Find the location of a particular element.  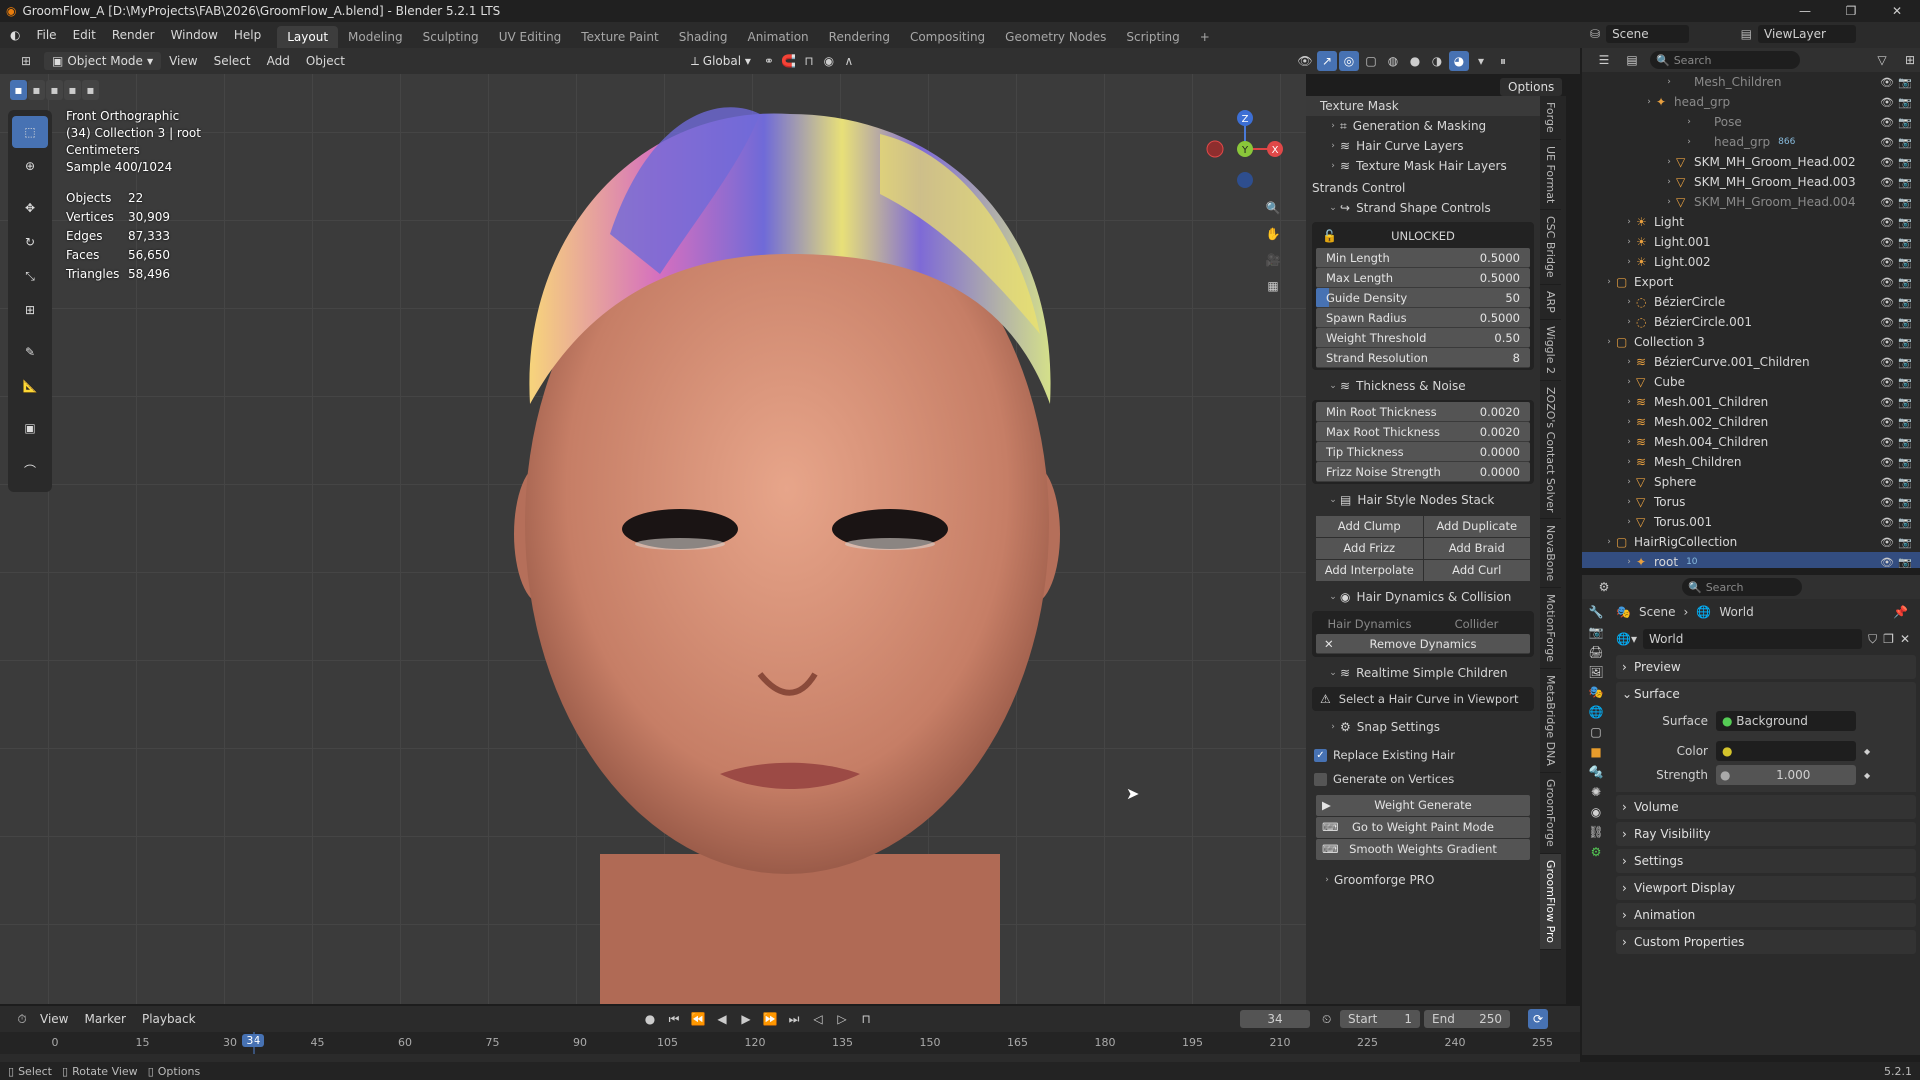

tab-sculpting: Sculpting is located at coordinates (451, 37).